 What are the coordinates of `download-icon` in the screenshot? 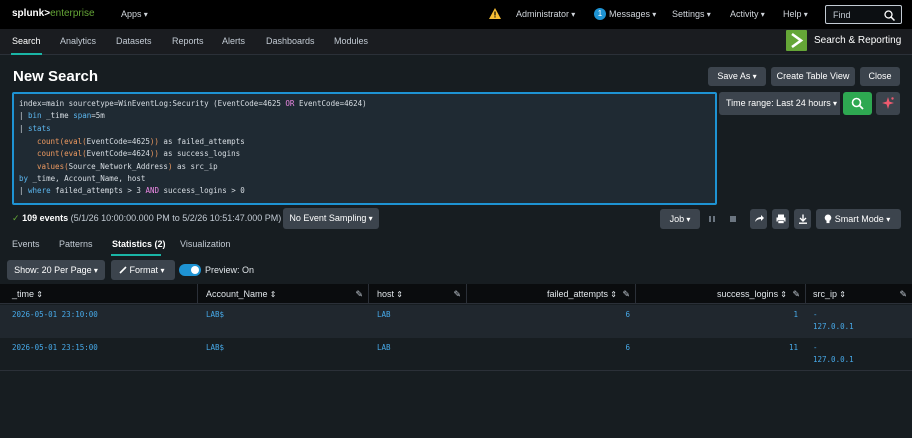 It's located at (803, 219).